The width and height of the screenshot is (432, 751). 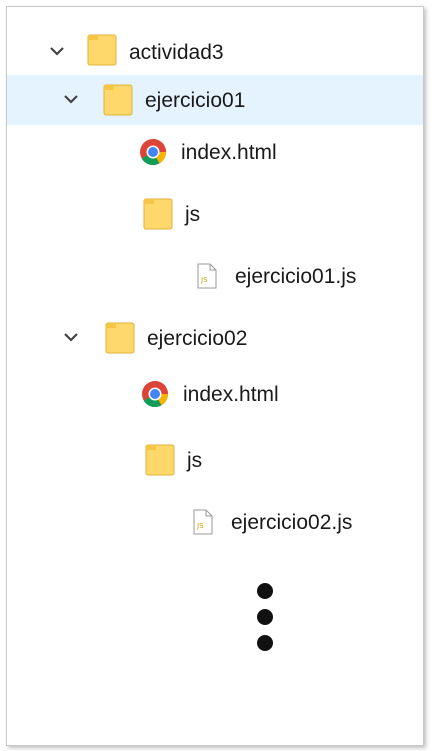 I want to click on more-items-ellipsis-icon, so click(x=265, y=622).